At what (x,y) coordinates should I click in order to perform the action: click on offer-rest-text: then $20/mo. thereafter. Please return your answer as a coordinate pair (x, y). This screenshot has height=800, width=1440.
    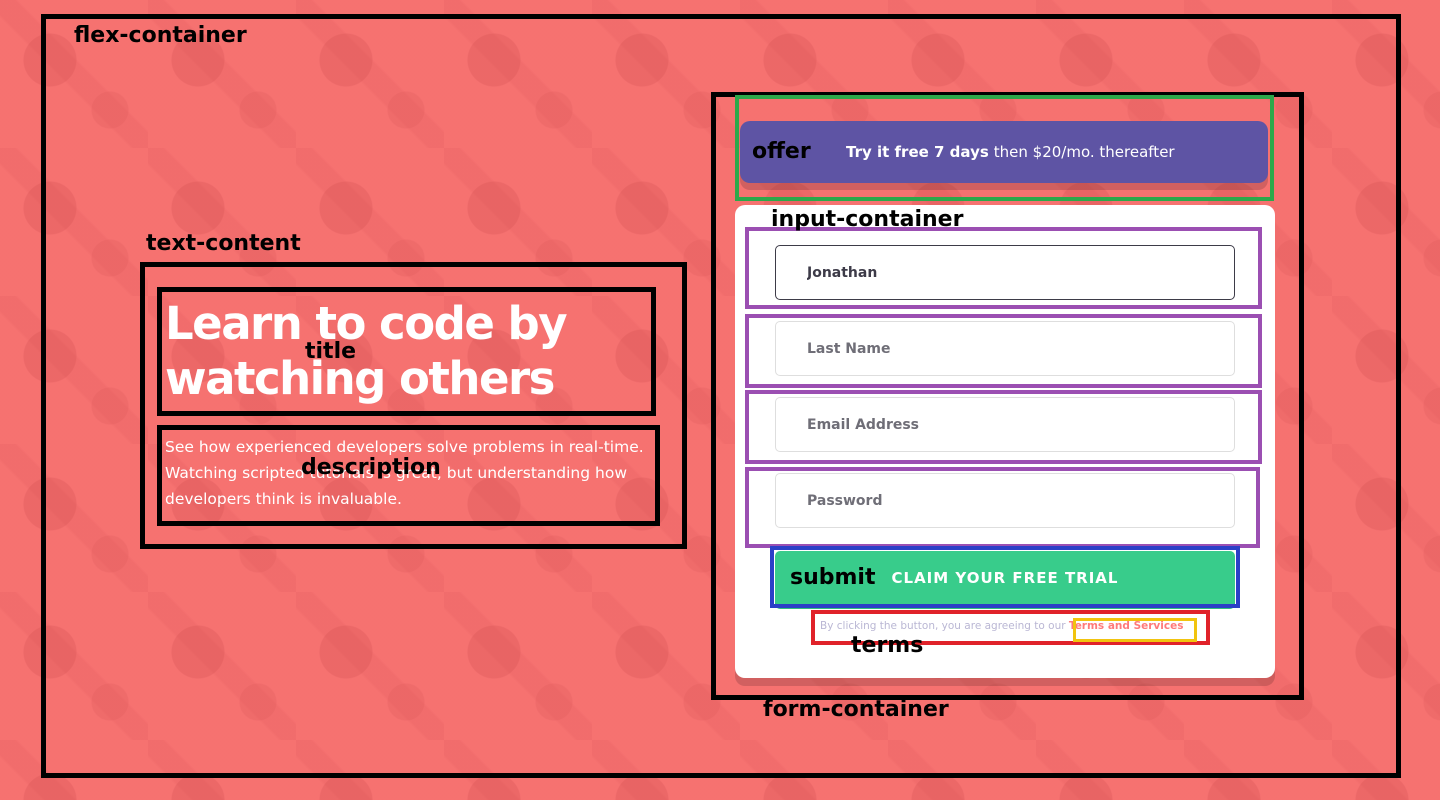
    Looking at the image, I should click on (1084, 152).